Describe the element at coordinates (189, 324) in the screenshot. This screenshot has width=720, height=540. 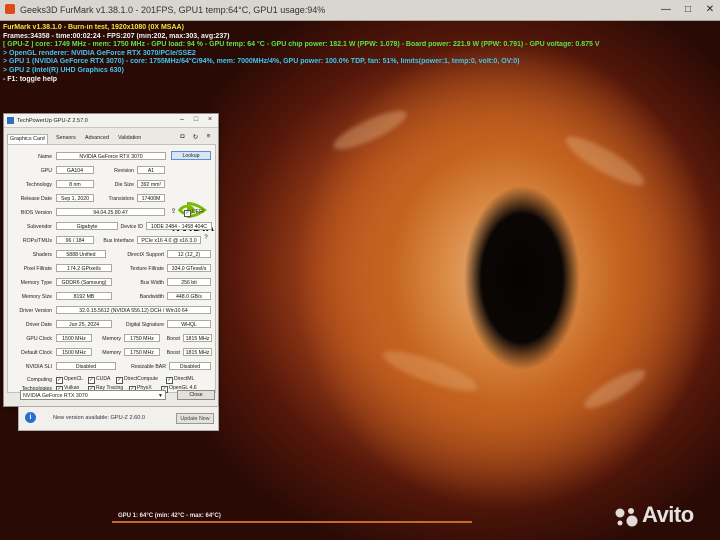
I see `digital-signature-value: WHQL` at that location.